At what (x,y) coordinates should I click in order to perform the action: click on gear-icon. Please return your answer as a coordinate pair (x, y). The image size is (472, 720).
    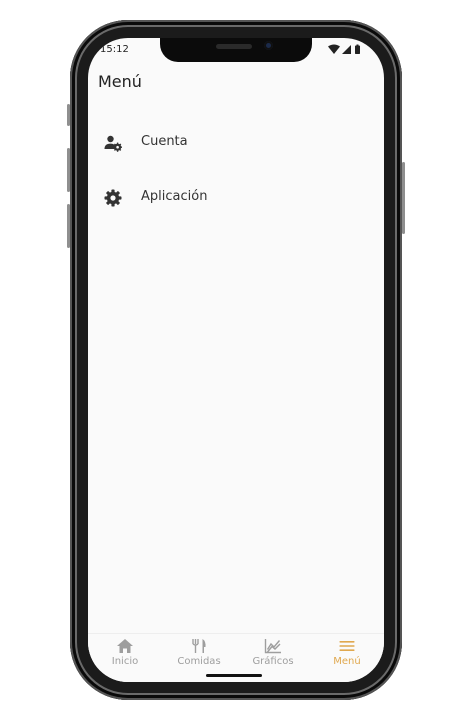
    Looking at the image, I should click on (113, 198).